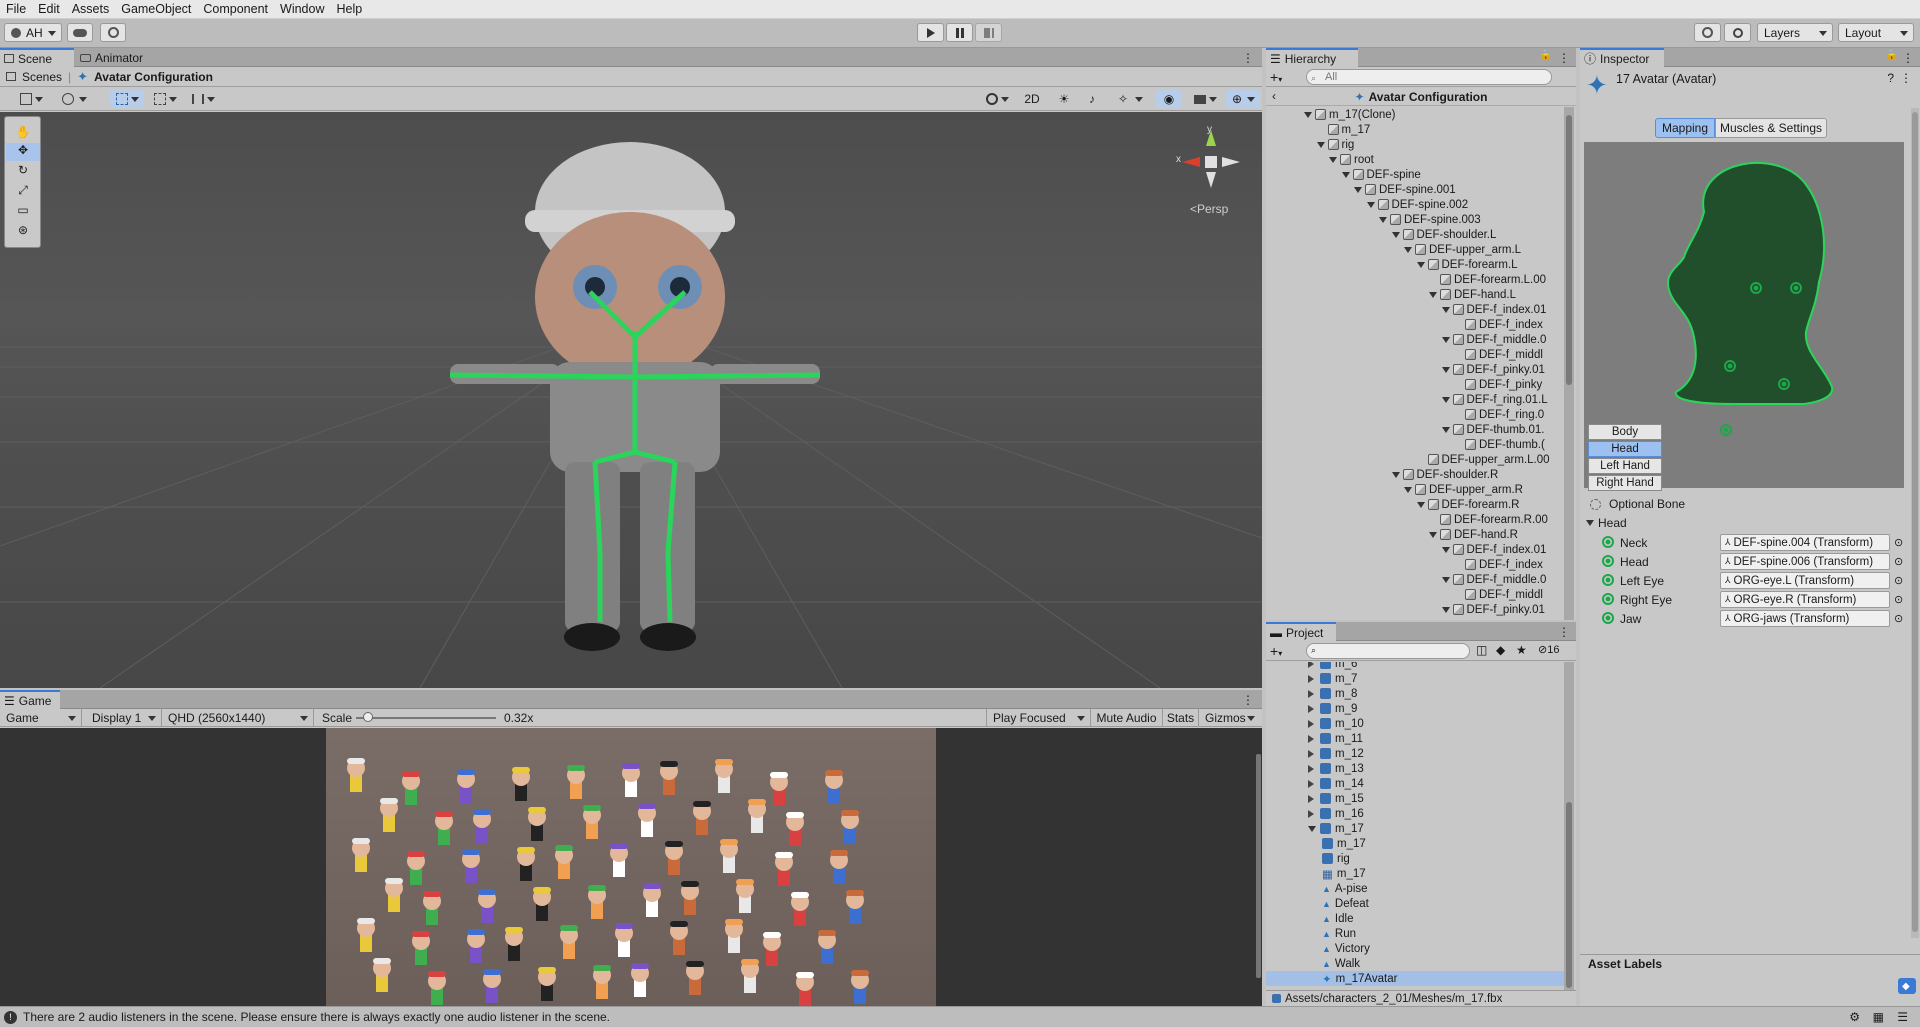  I want to click on hierarchy-item: DEF-spine.001, so click(1405, 189).